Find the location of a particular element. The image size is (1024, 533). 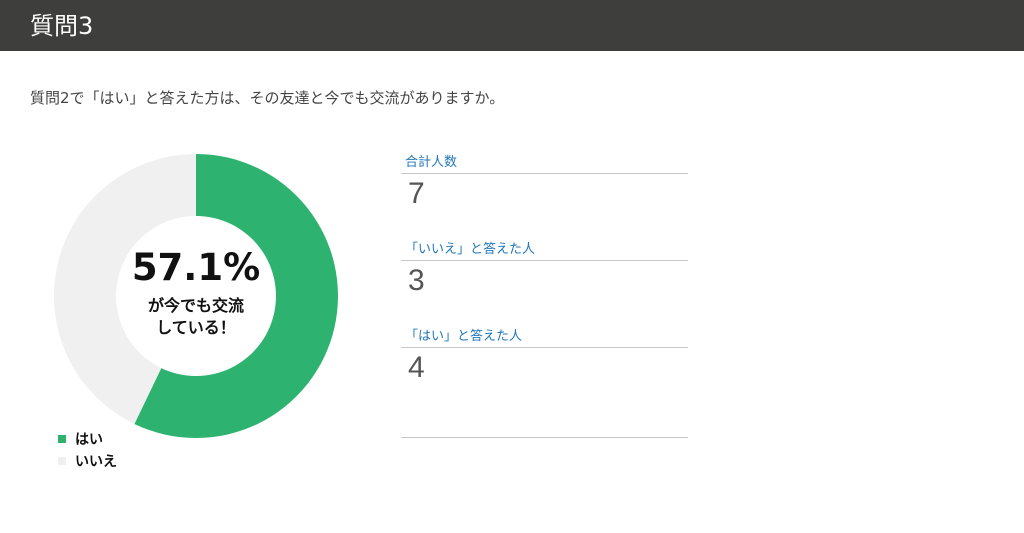

donut-center-value: 57.1% is located at coordinates (196, 267).